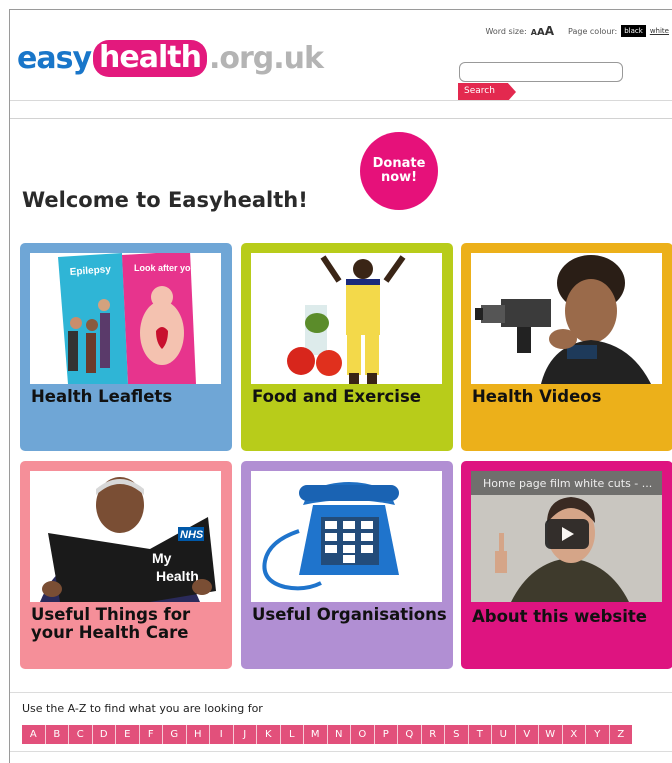 The width and height of the screenshot is (672, 763). What do you see at coordinates (336, 396) in the screenshot?
I see `tile-label: Food and Exercise` at bounding box center [336, 396].